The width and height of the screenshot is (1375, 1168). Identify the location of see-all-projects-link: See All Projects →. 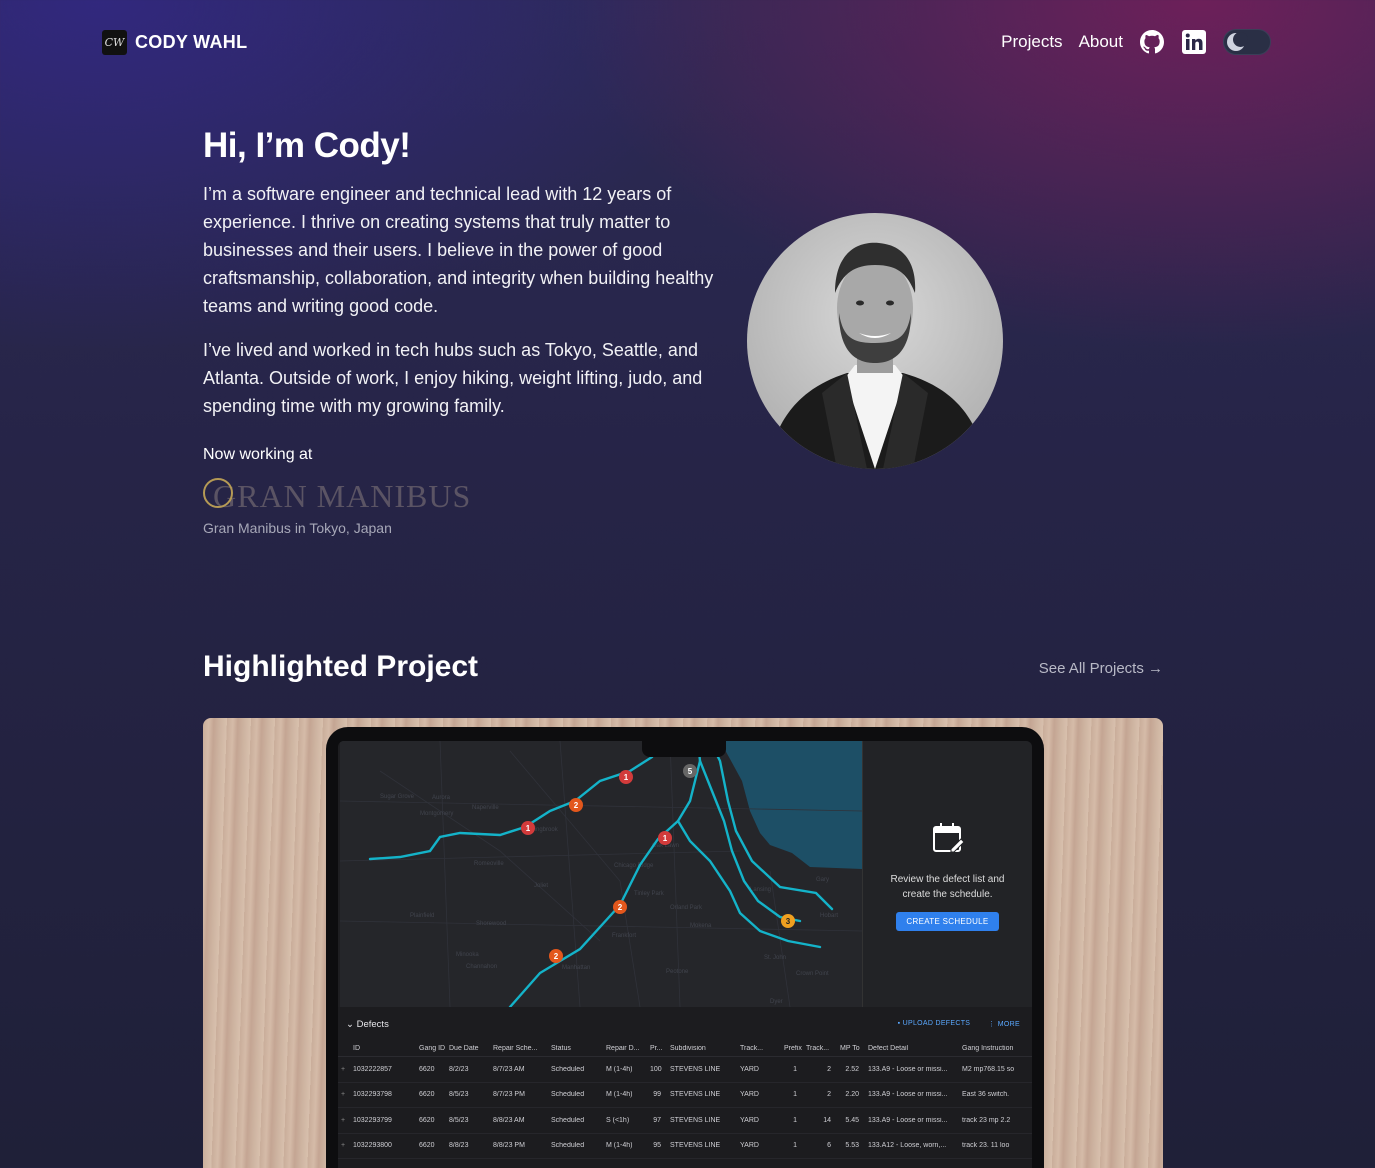
(1101, 668).